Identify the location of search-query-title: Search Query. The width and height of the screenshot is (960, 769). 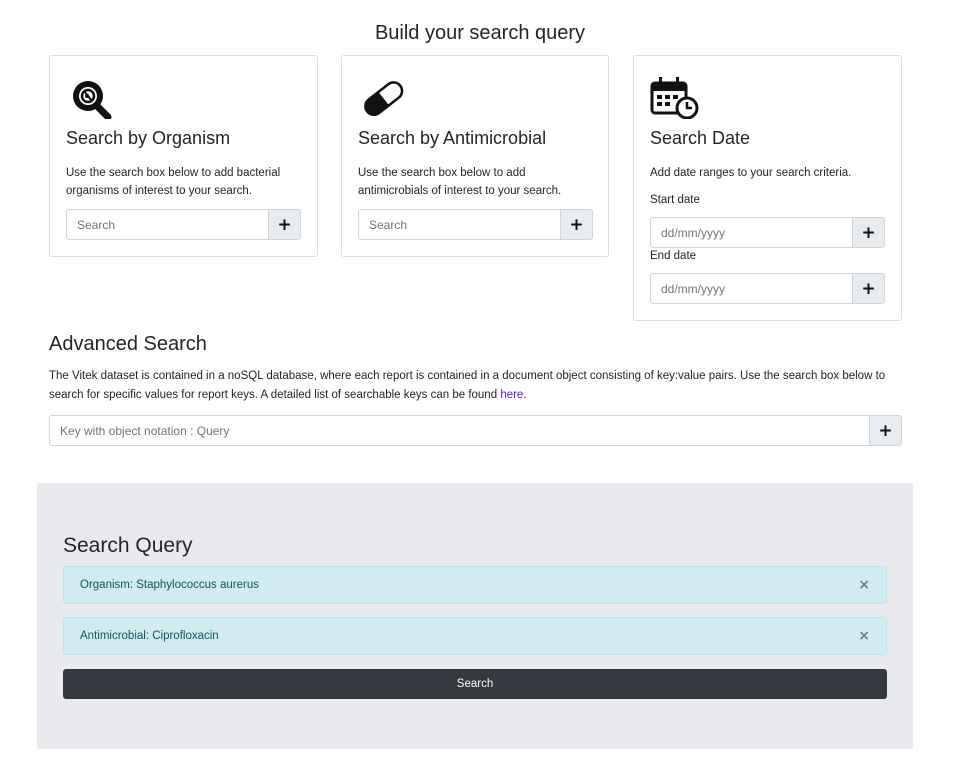
(128, 545).